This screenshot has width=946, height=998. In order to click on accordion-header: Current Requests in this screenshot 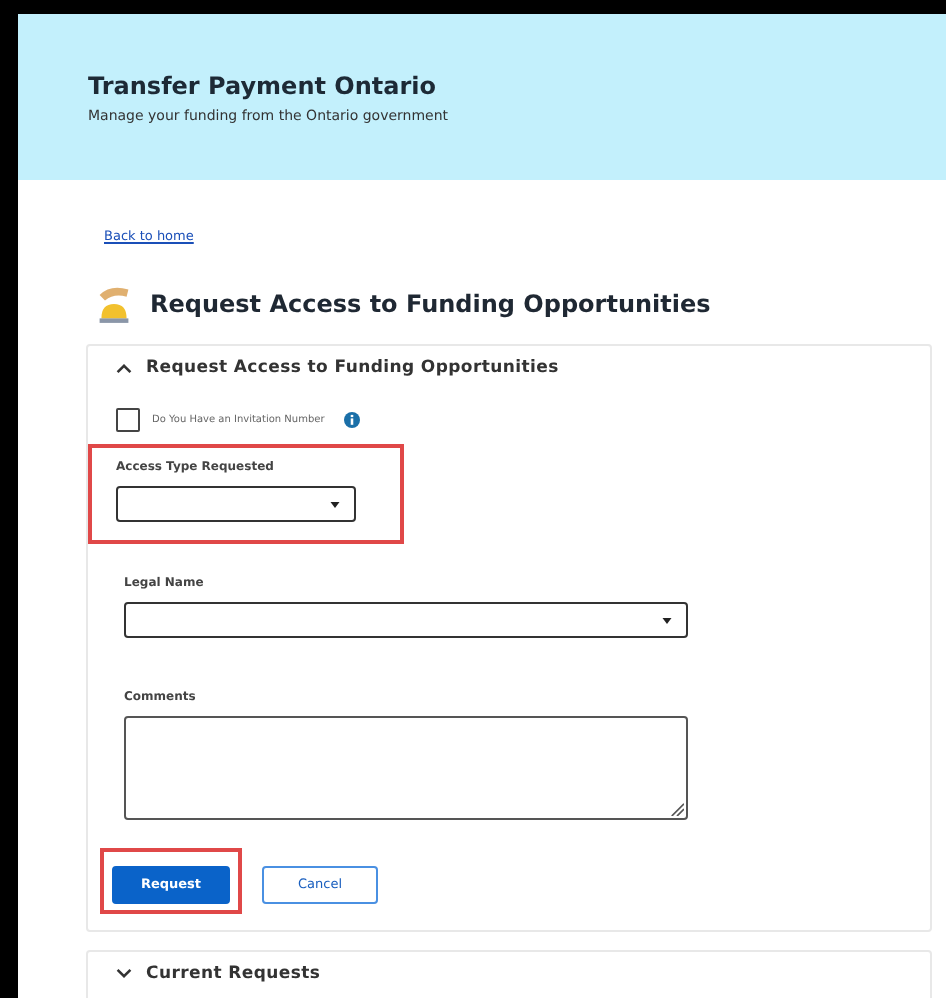, I will do `click(509, 973)`.